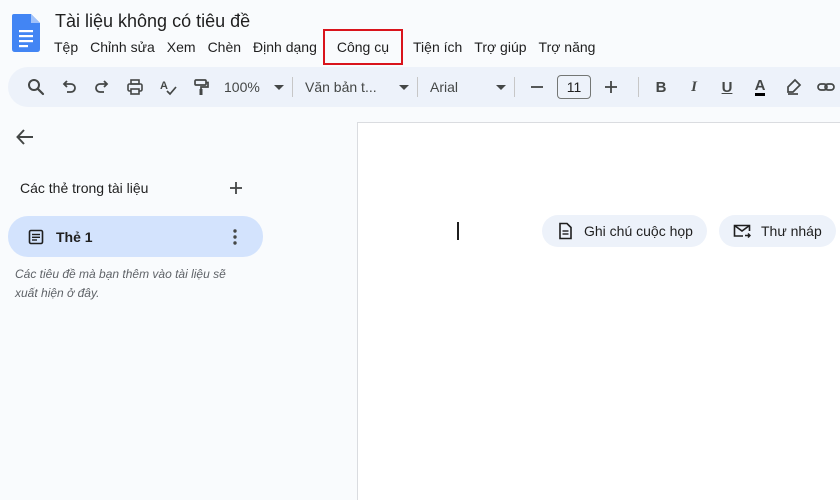 This screenshot has height=500, width=840. I want to click on underline-button: U, so click(727, 87).